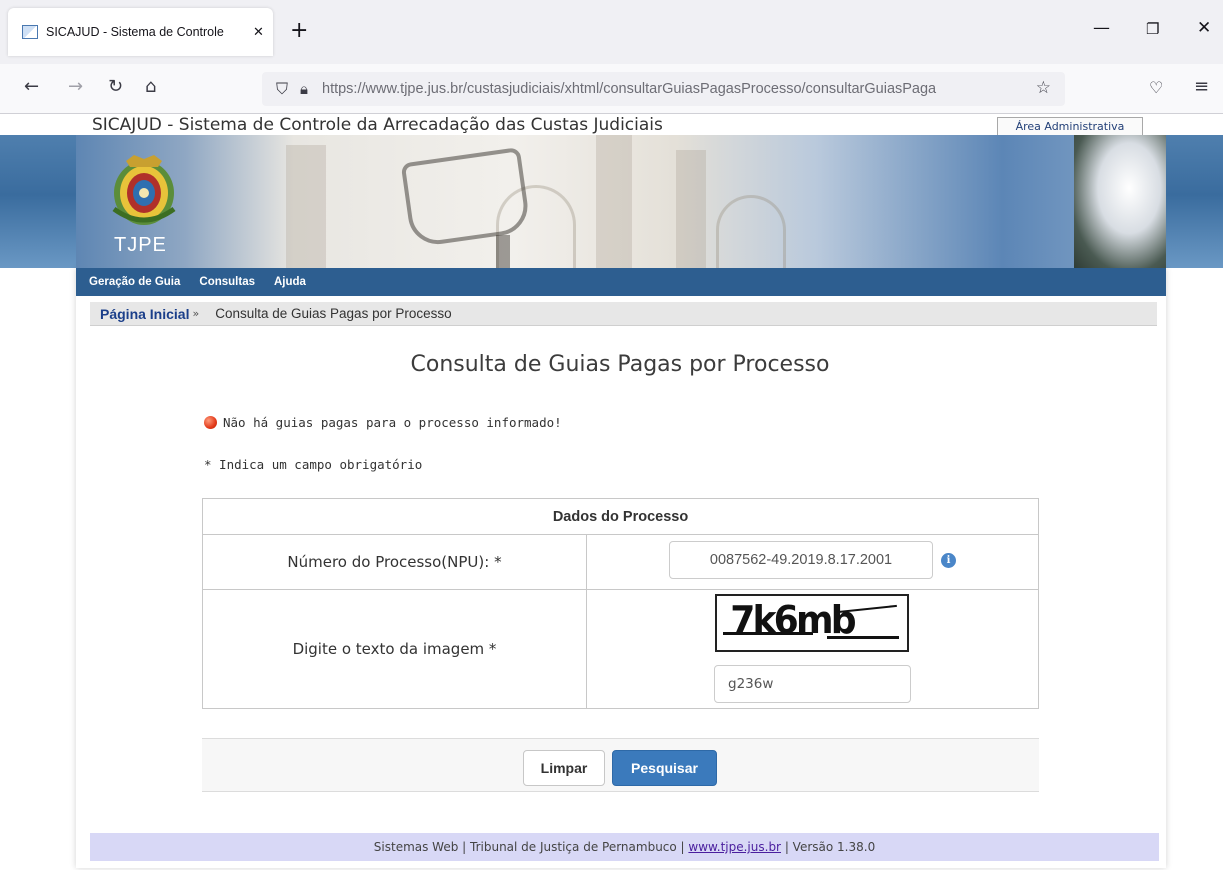 This screenshot has width=1223, height=870. Describe the element at coordinates (812, 623) in the screenshot. I see `captcha-image: 7k6mb` at that location.